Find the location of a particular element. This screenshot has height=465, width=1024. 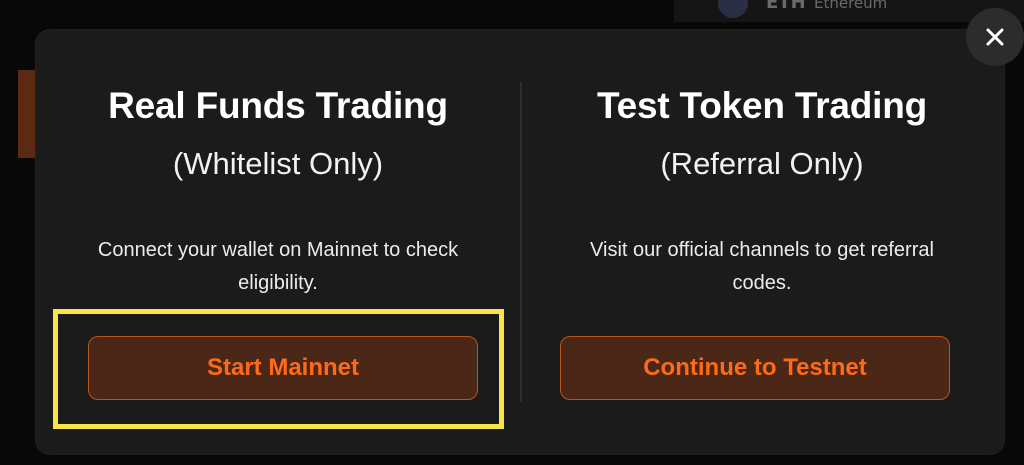

real-funds-title: Real Funds Trading is located at coordinates (278, 105).